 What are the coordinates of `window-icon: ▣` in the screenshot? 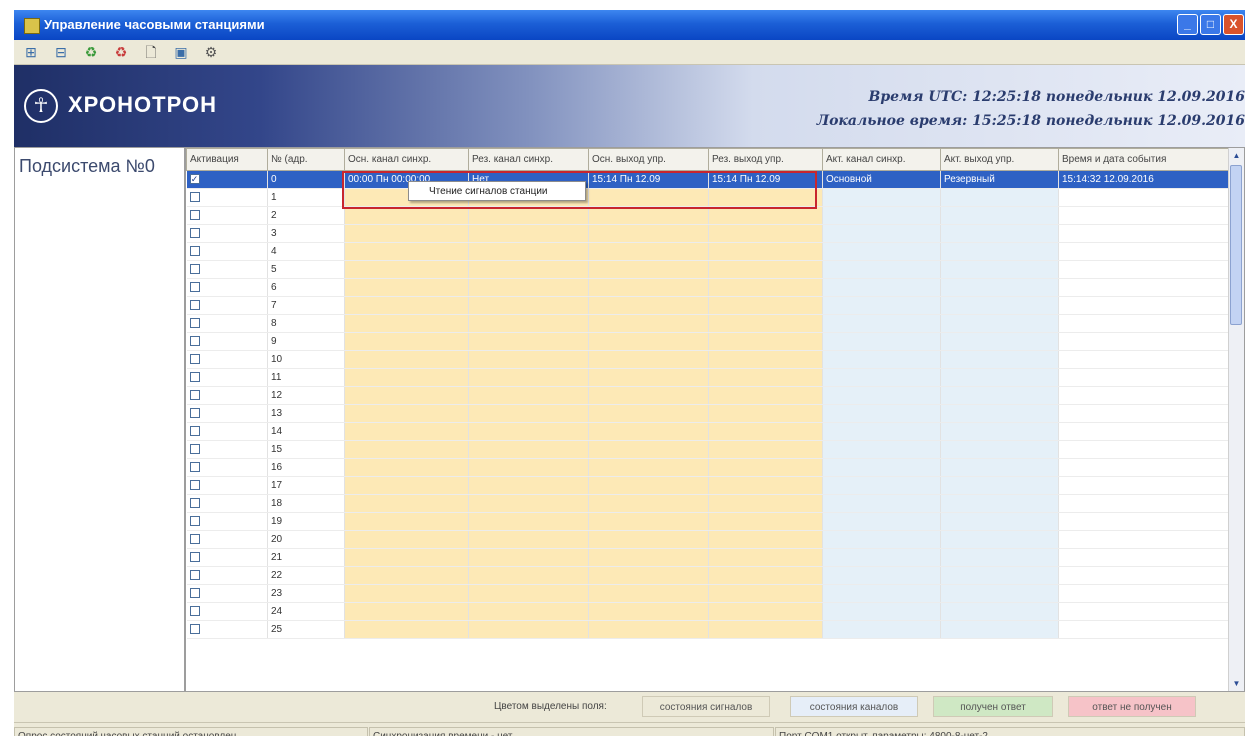 It's located at (181, 52).